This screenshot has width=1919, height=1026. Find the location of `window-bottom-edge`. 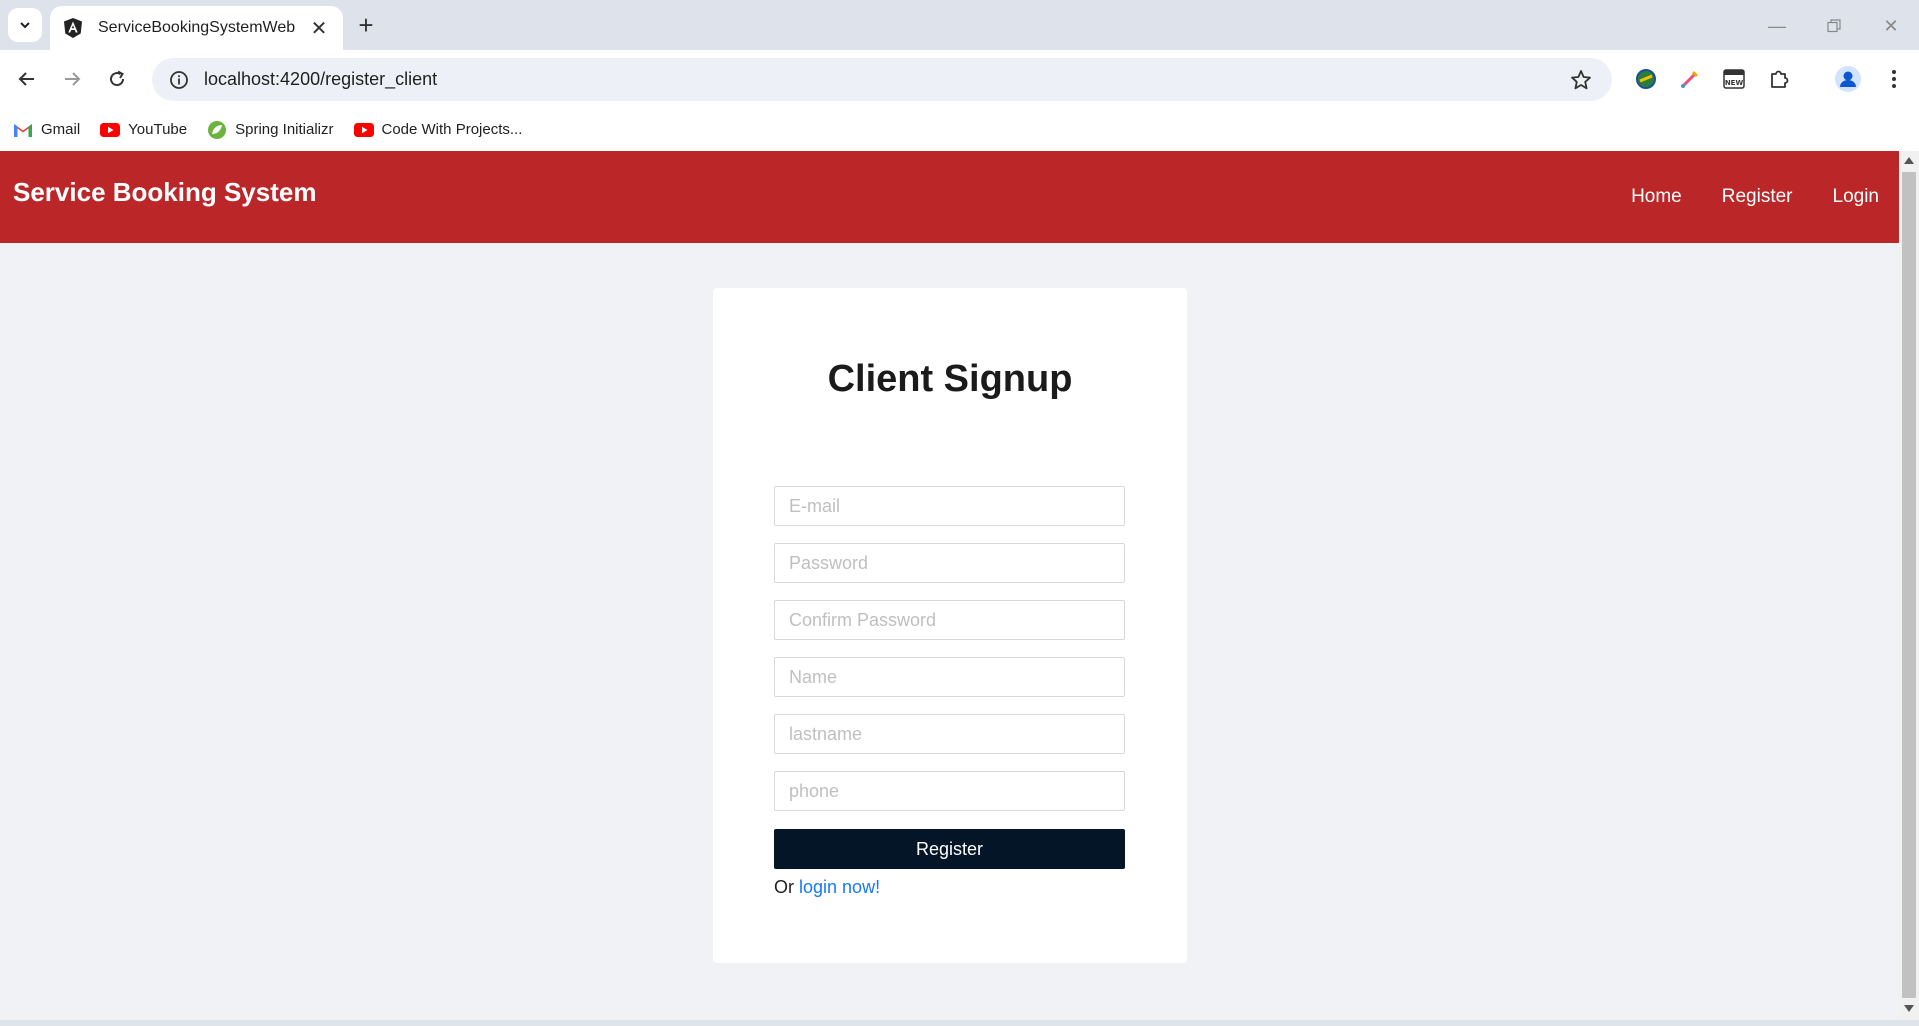

window-bottom-edge is located at coordinates (959, 1023).